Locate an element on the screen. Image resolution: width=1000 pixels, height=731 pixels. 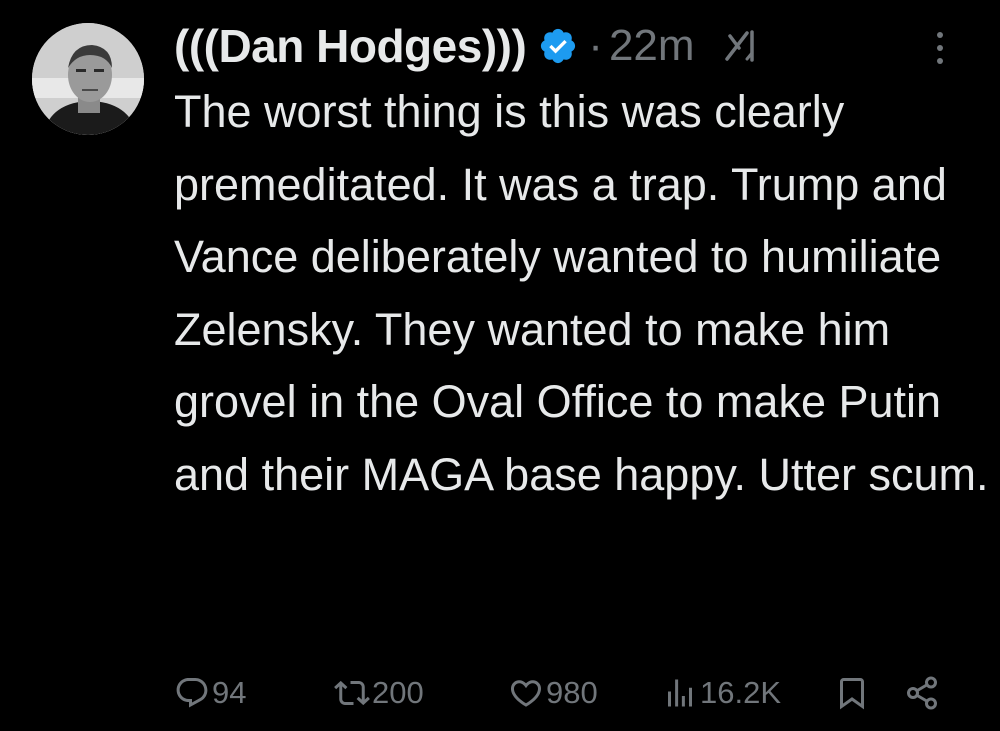
repost-button: 200 is located at coordinates (379, 693).